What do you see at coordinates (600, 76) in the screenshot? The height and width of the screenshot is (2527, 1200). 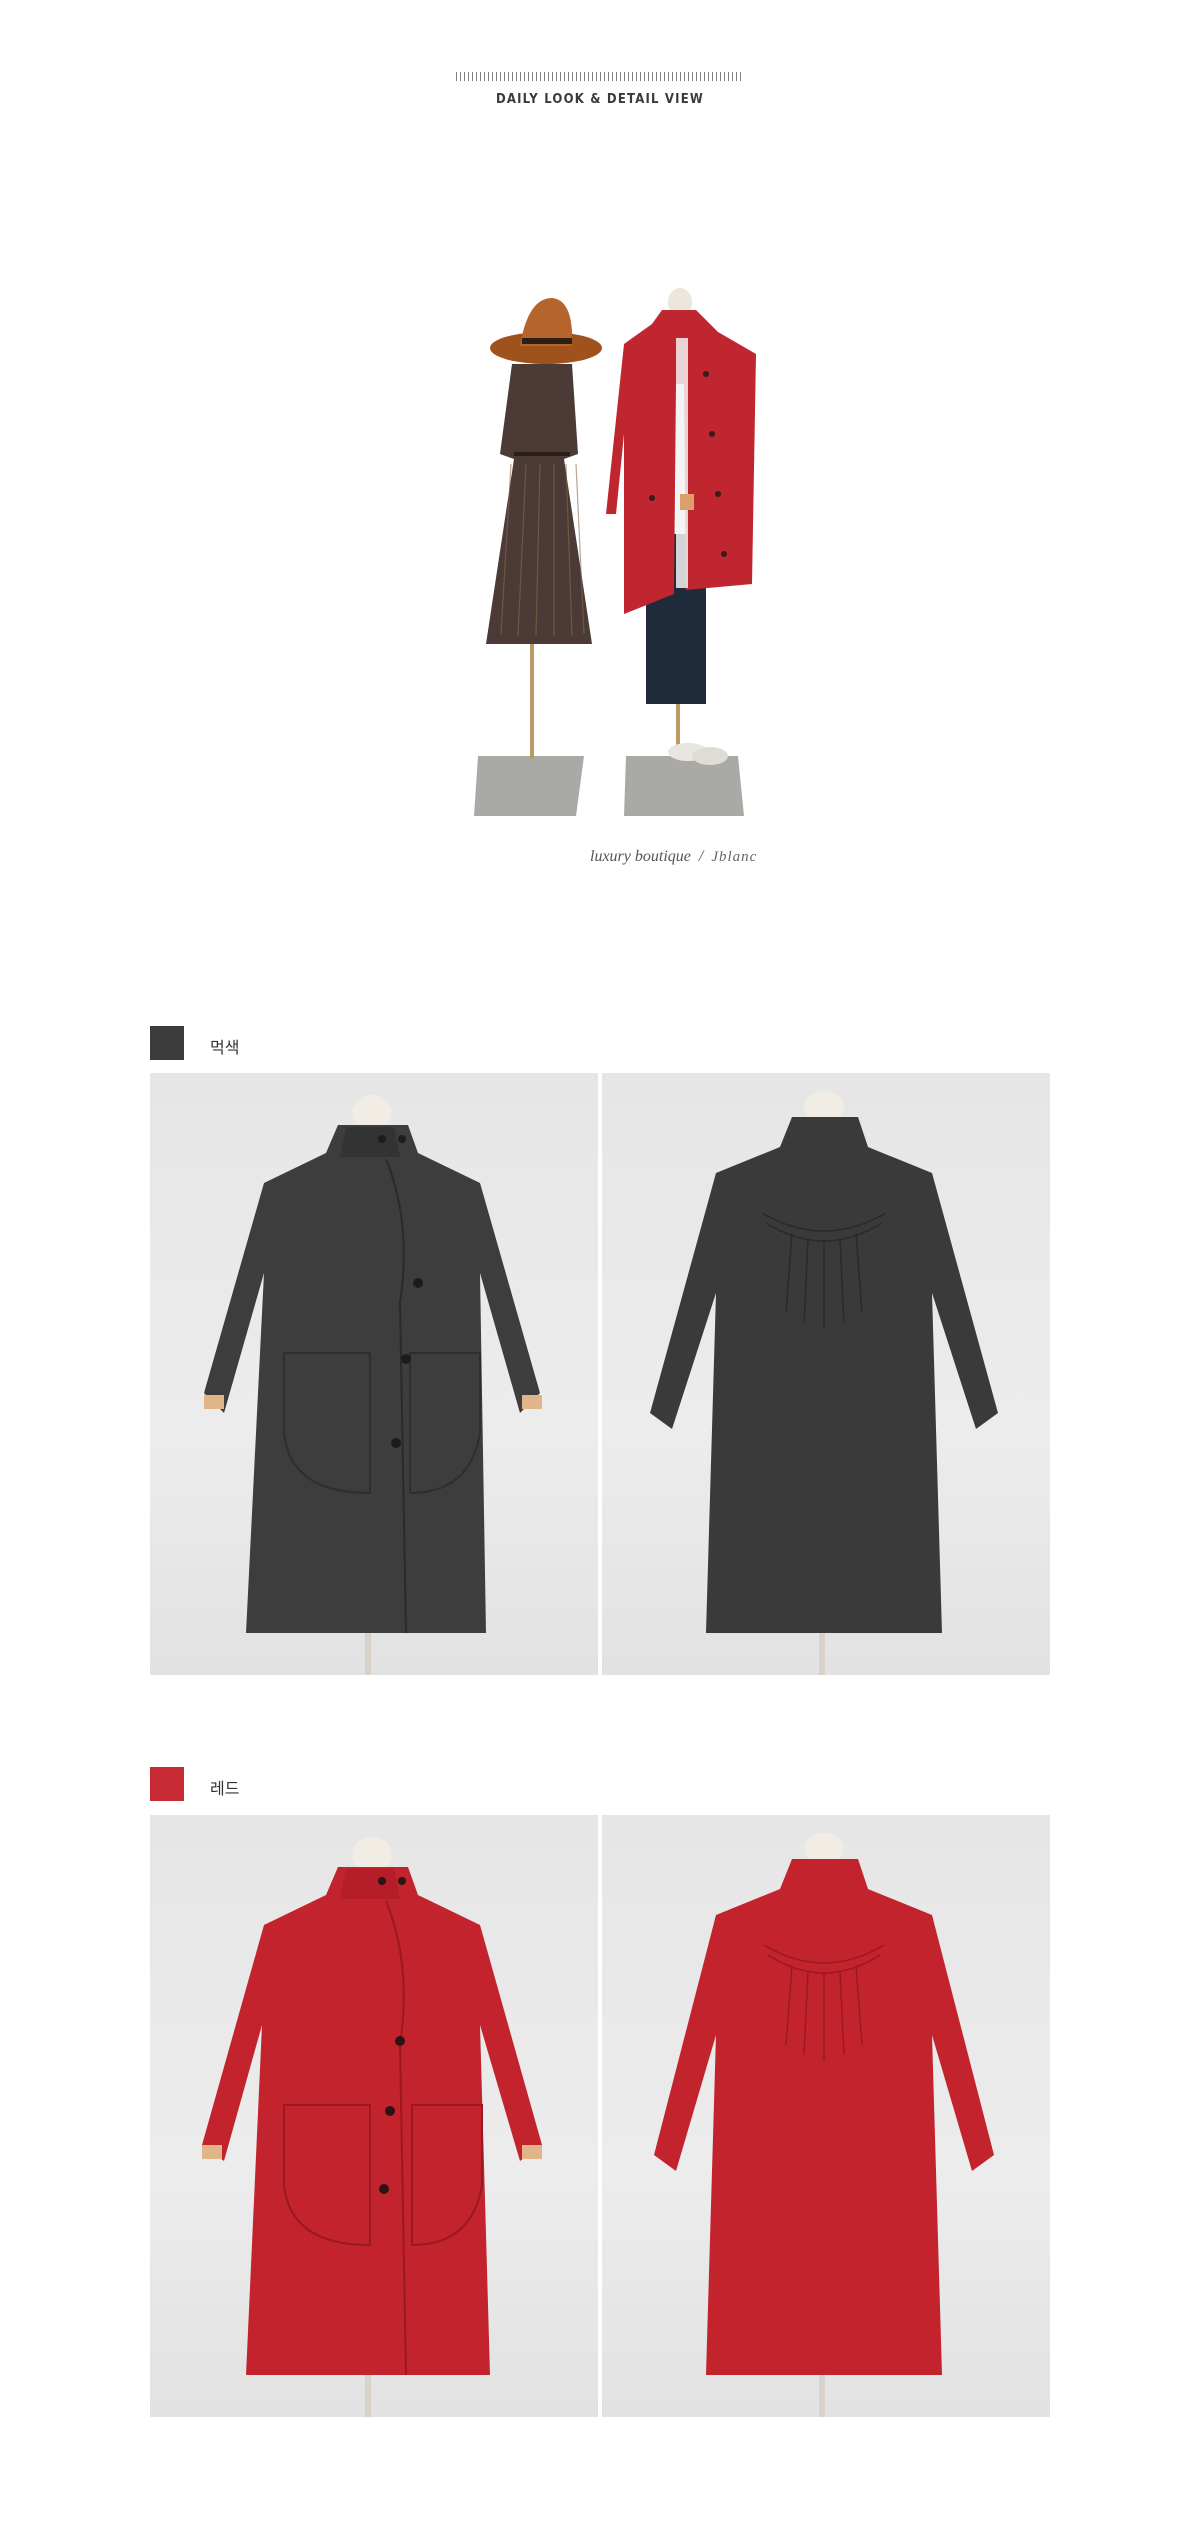 I see `header-hatch-decoration` at bounding box center [600, 76].